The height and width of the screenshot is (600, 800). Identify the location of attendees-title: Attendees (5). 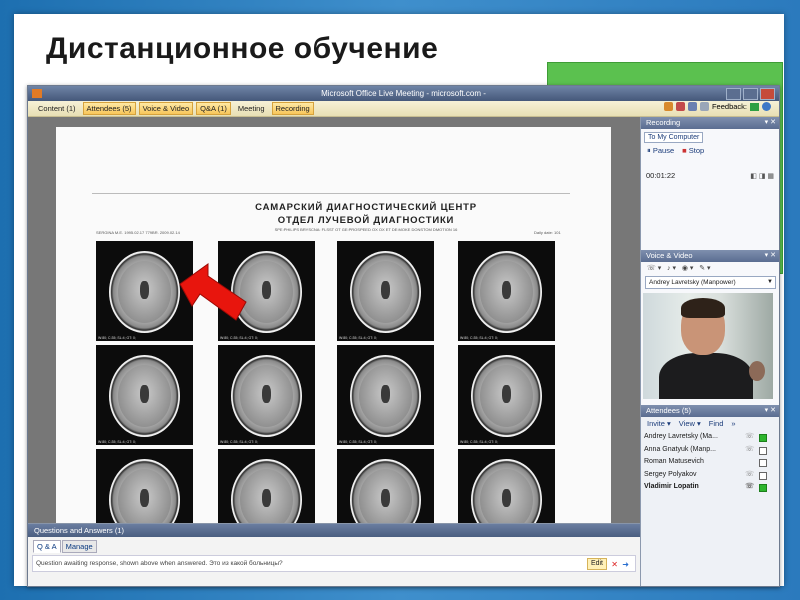
(669, 410).